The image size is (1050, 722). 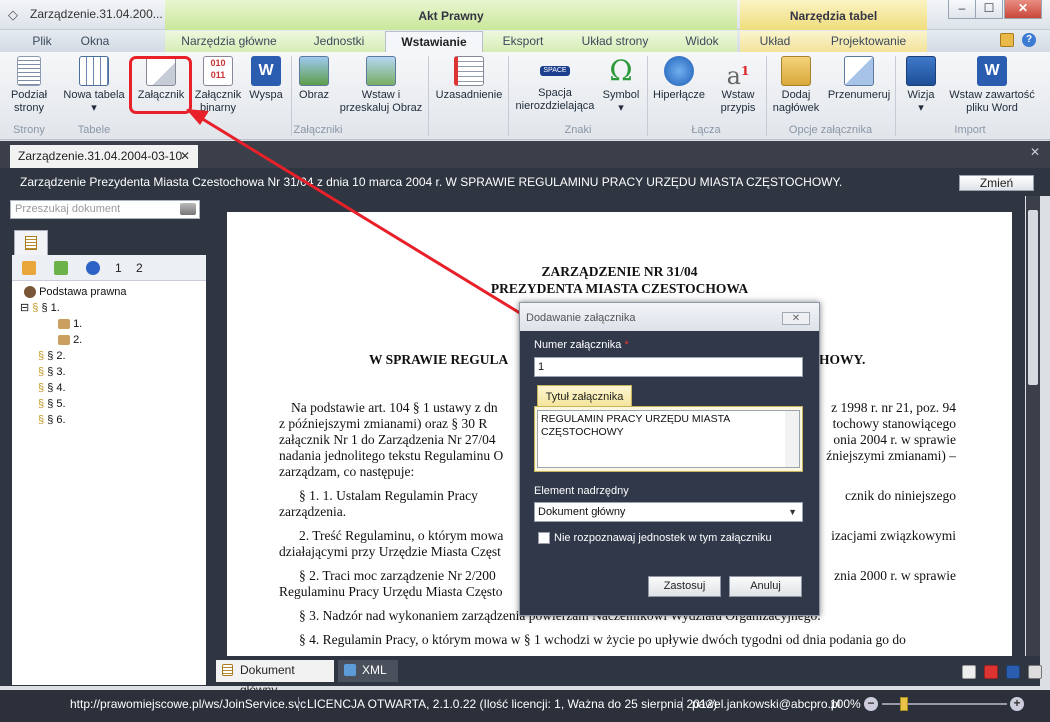 What do you see at coordinates (1033, 297) in the screenshot?
I see `scroll-thumb` at bounding box center [1033, 297].